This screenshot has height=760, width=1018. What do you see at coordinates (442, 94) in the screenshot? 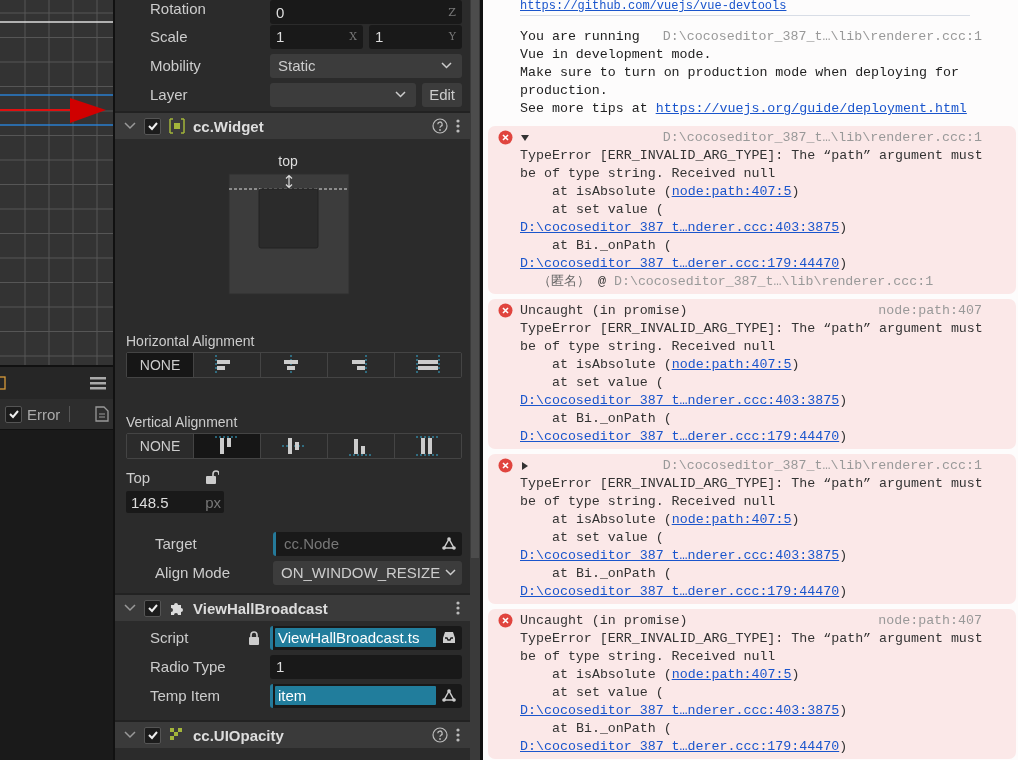
I see `edit-button: Edit` at bounding box center [442, 94].